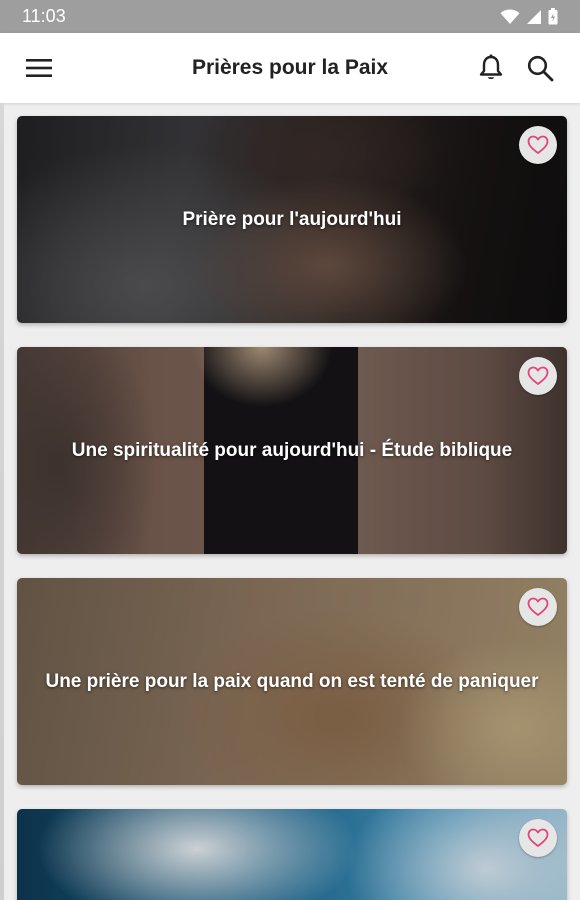  I want to click on search-button, so click(540, 68).